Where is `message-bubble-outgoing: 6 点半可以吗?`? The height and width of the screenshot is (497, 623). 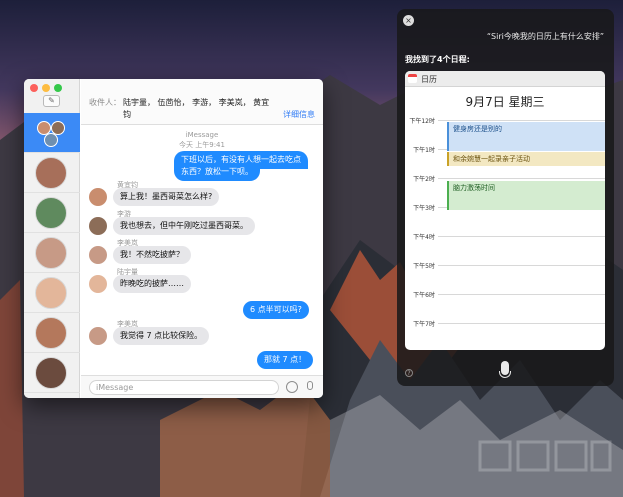
message-bubble-outgoing: 6 点半可以吗? is located at coordinates (276, 310).